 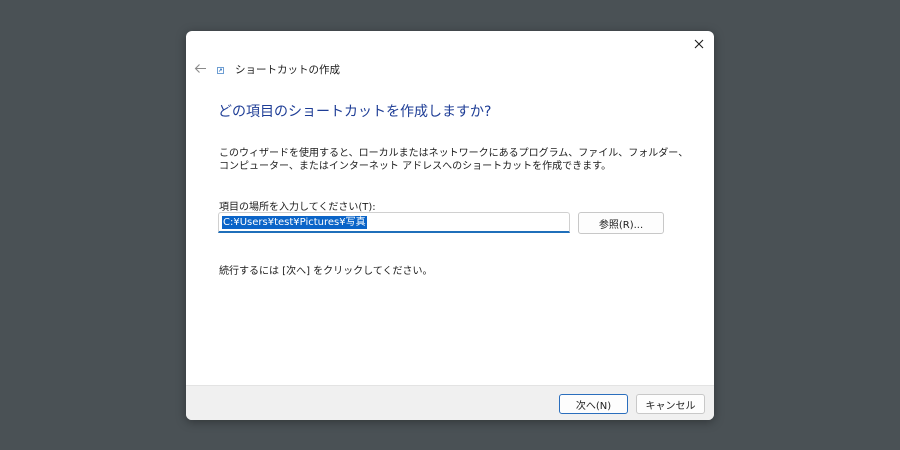 I want to click on close-icon, so click(x=699, y=44).